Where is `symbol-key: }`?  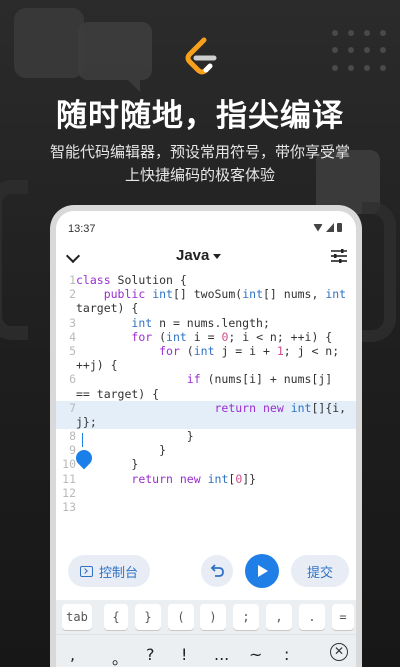 symbol-key: } is located at coordinates (148, 617).